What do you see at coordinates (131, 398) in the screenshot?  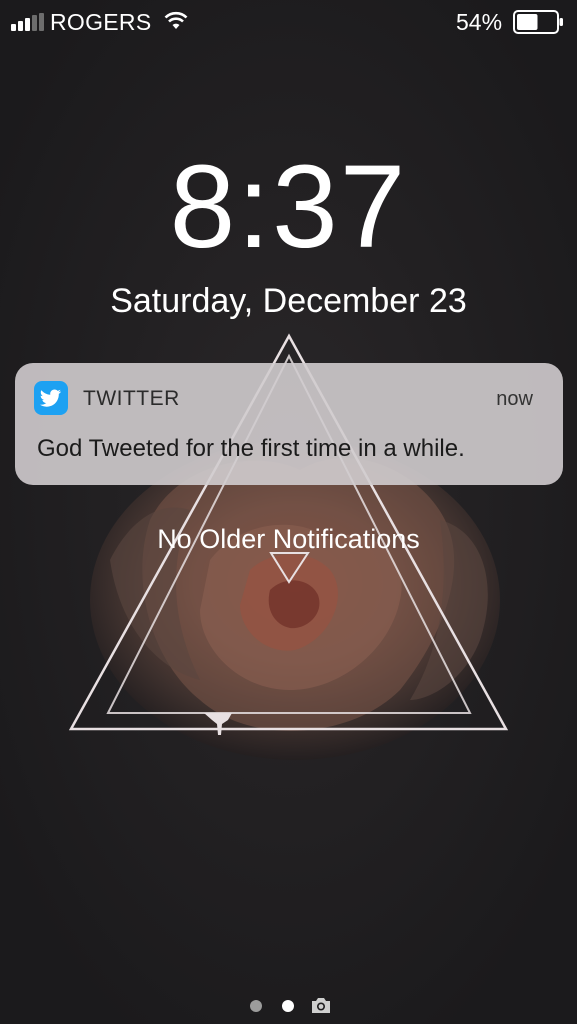 I see `notification-app-name: TWITTER` at bounding box center [131, 398].